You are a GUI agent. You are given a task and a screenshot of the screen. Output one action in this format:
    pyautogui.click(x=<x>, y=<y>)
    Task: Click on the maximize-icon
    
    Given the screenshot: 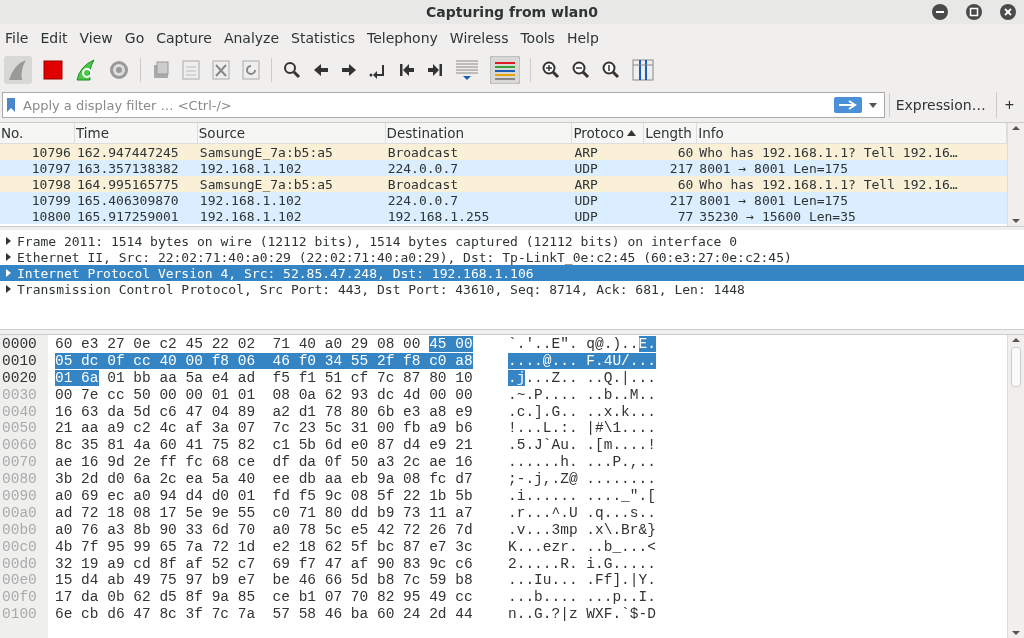 What is the action you would take?
    pyautogui.click(x=974, y=12)
    